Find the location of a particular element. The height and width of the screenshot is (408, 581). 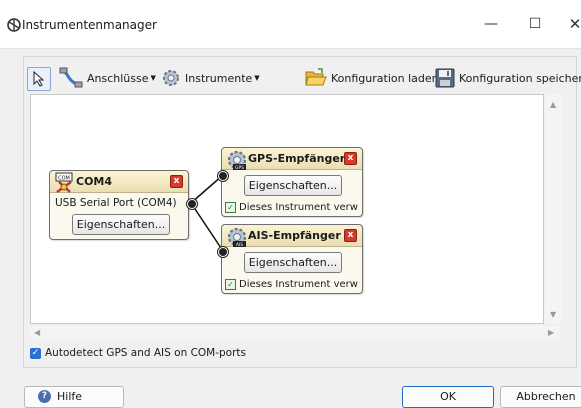

com-port-description: USB Serial Port (COM4) is located at coordinates (116, 203).